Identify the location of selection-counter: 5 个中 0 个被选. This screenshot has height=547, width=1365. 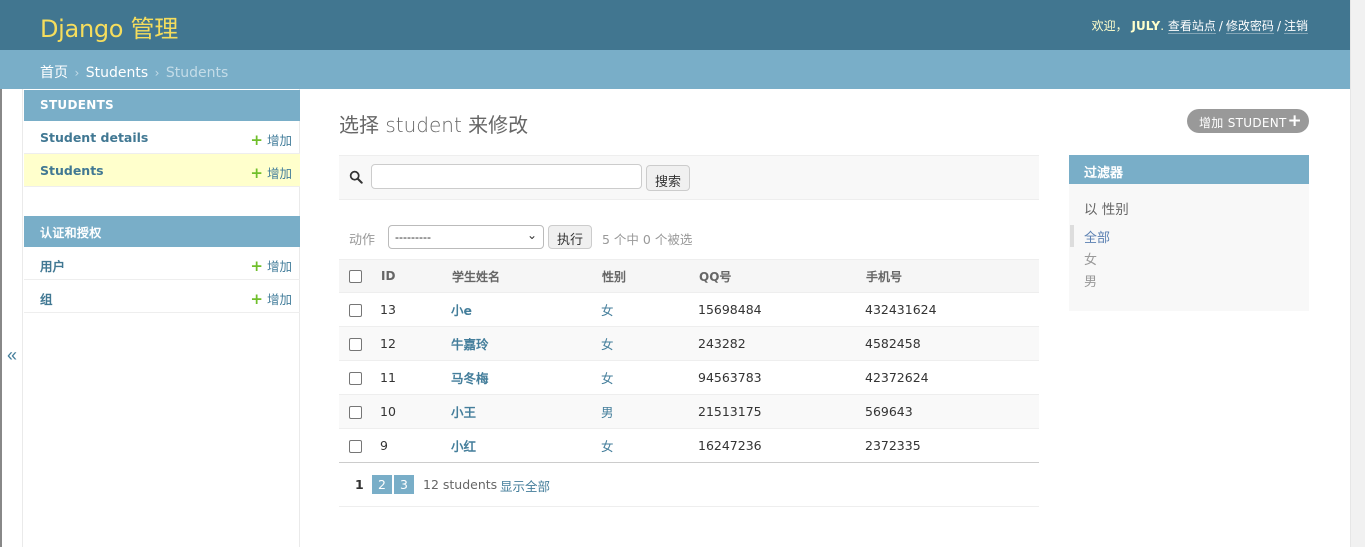
(647, 239).